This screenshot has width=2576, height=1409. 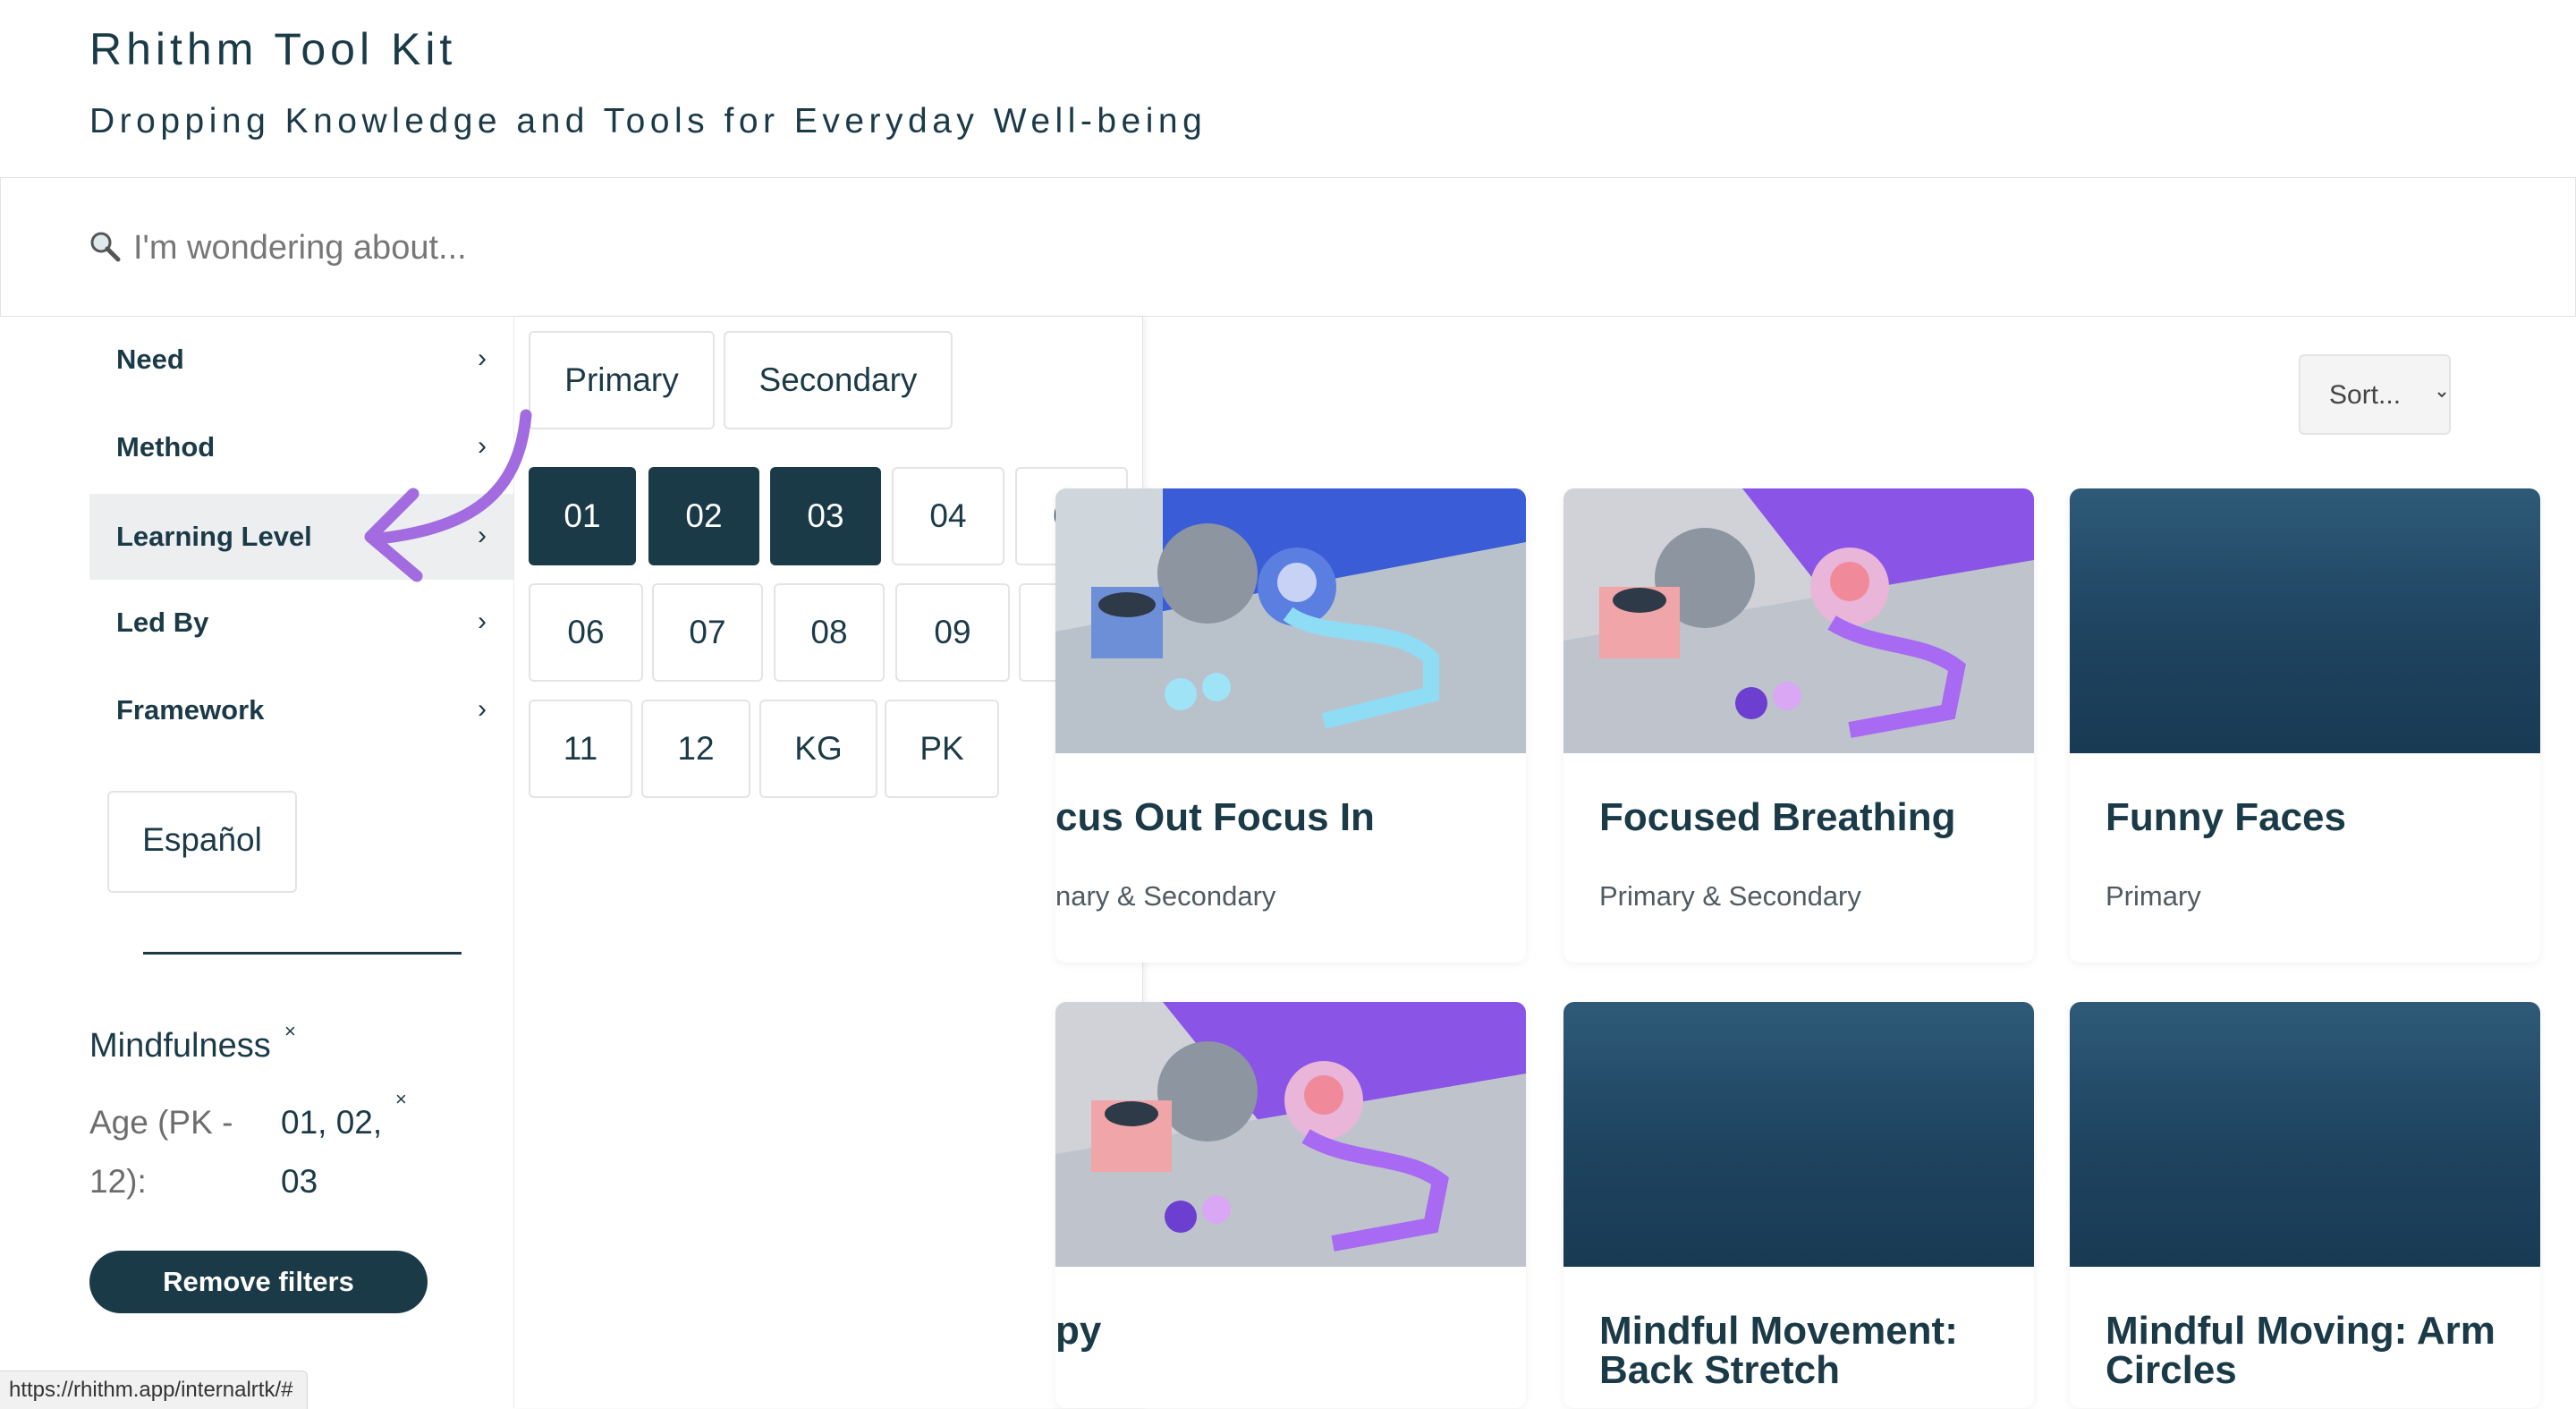 I want to click on card-title: Funny Faces, so click(x=2226, y=817).